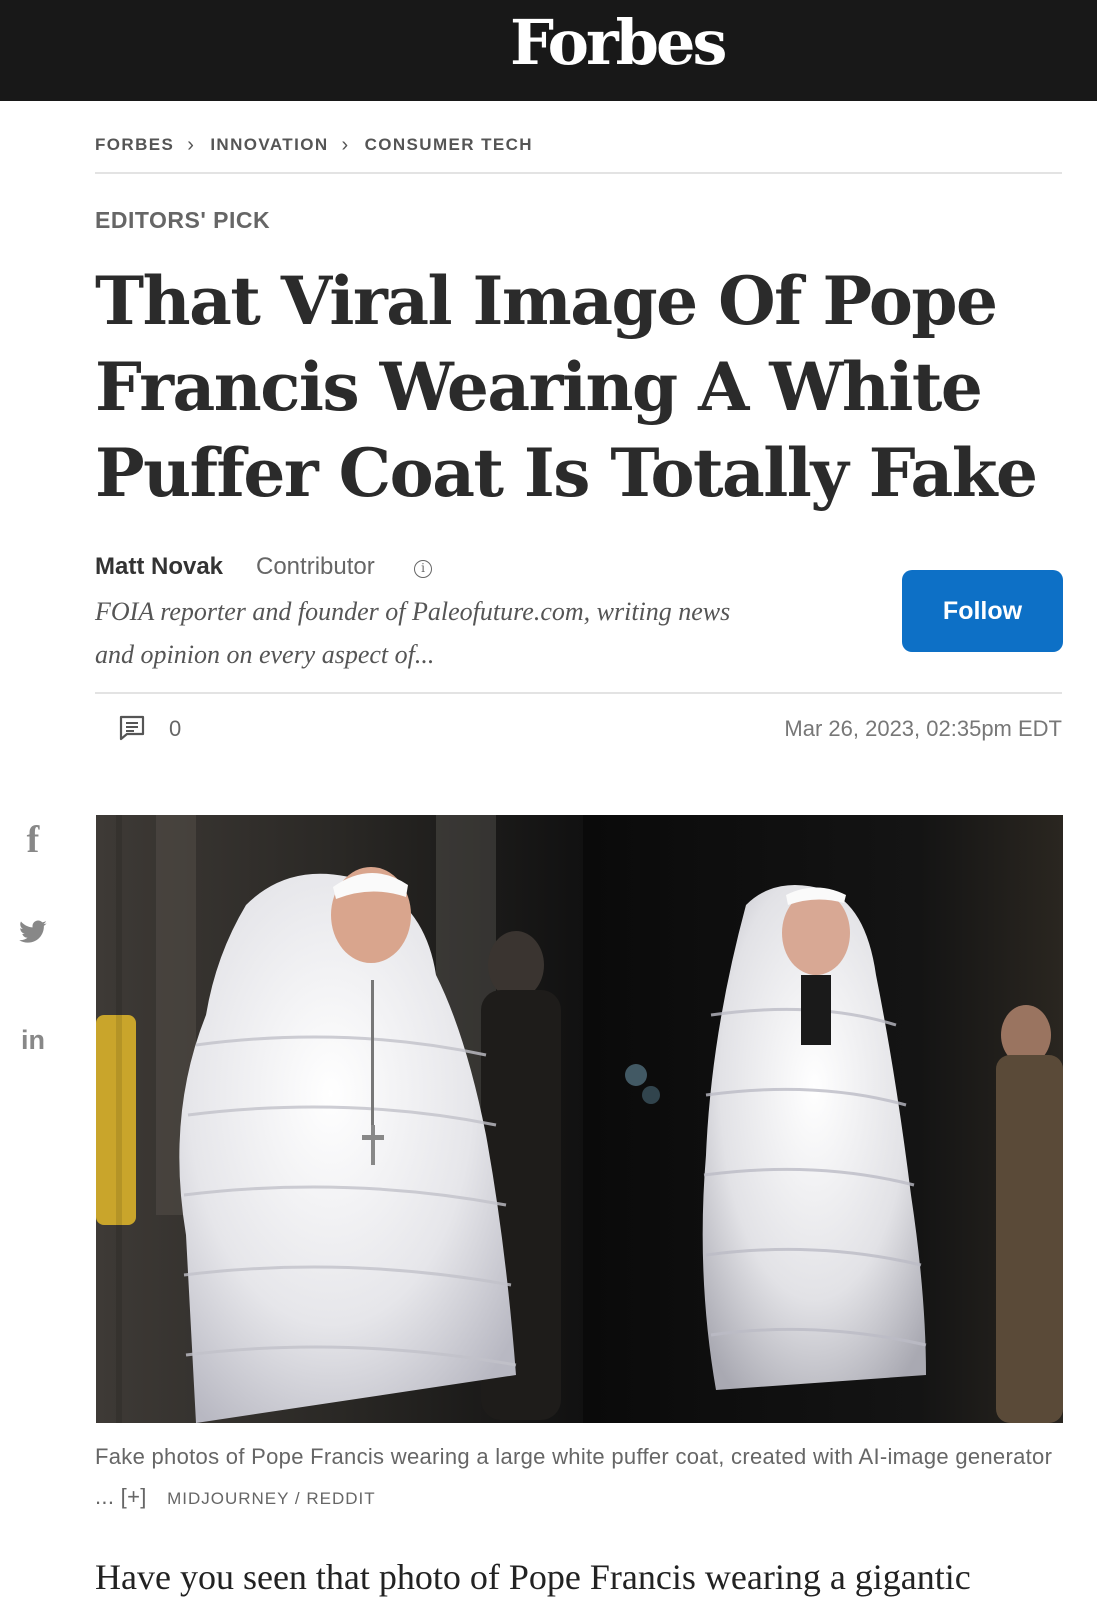  What do you see at coordinates (449, 145) in the screenshot?
I see `breadcrumb-item-consumer-tech: CONSUMER TECH` at bounding box center [449, 145].